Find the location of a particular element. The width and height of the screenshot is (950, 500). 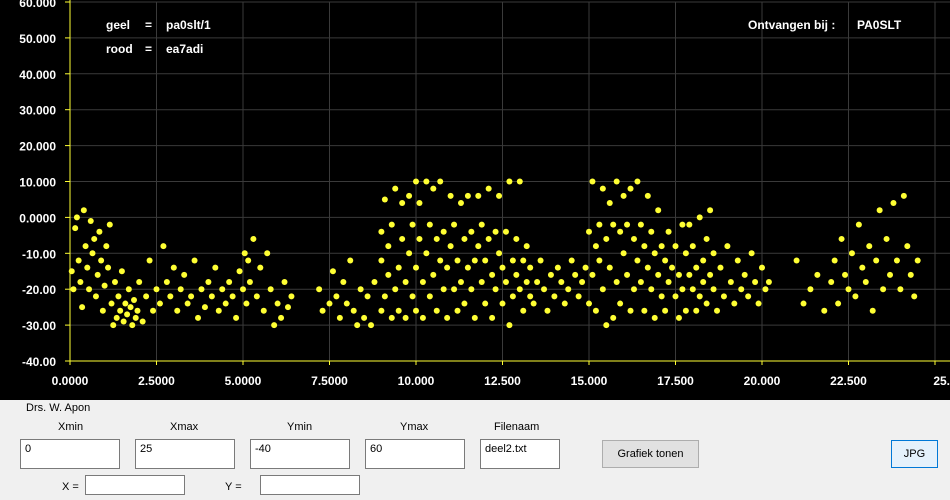

x-tick-label-10: 25. is located at coordinates (941, 381).